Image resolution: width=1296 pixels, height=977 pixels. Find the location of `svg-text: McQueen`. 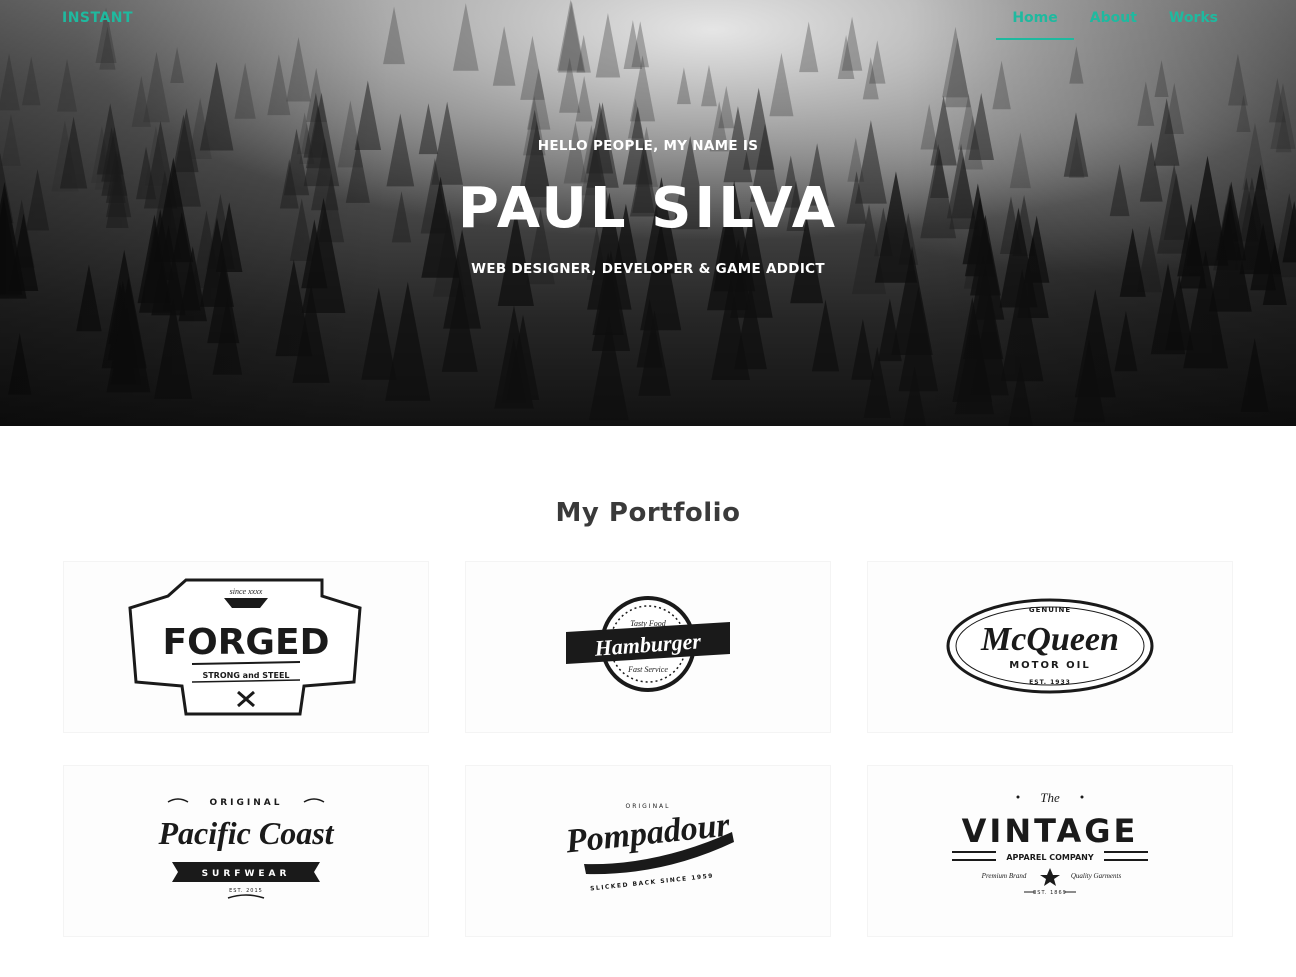

svg-text: McQueen is located at coordinates (1049, 639).